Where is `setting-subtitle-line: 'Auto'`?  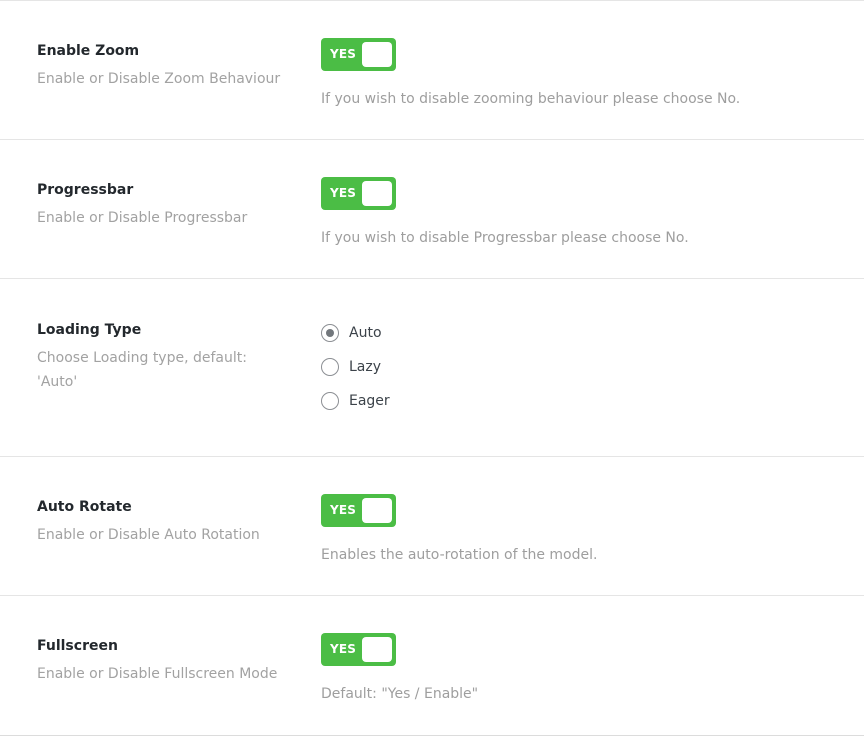 setting-subtitle-line: 'Auto' is located at coordinates (57, 382).